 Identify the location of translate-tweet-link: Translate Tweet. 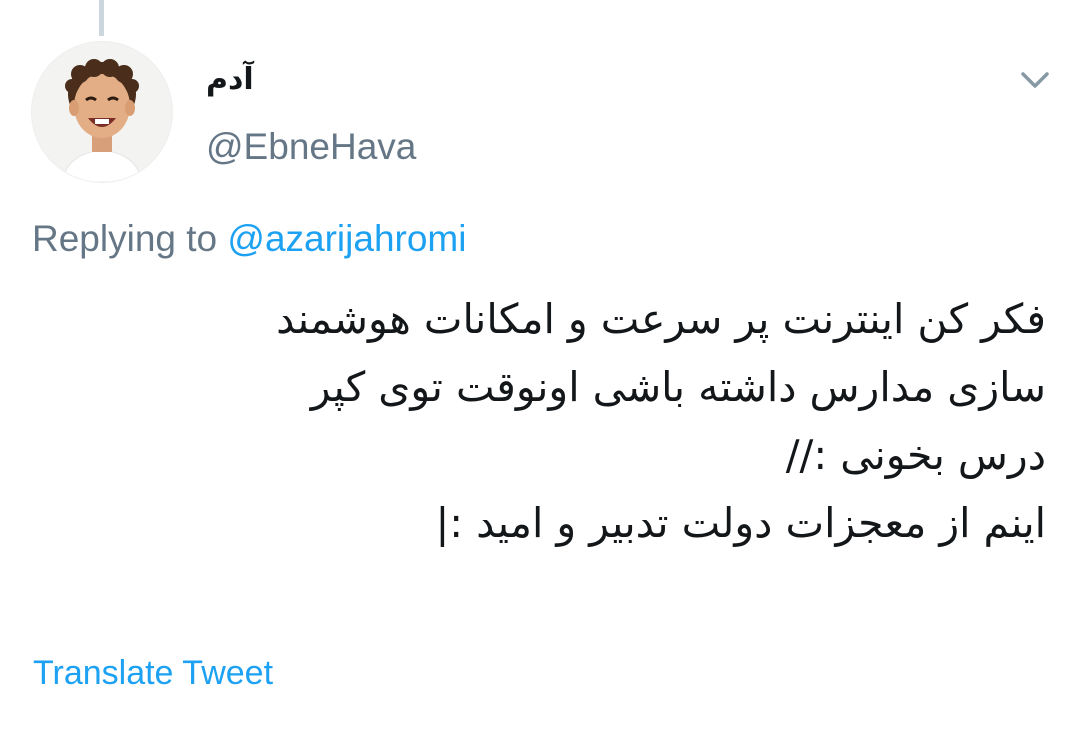
(153, 673).